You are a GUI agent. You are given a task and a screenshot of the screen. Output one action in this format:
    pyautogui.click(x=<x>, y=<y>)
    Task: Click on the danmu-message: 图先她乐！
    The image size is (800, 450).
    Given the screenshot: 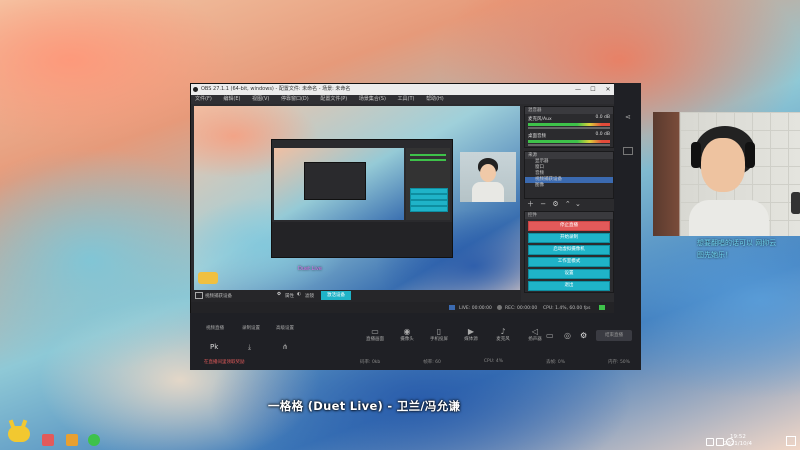 What is the action you would take?
    pyautogui.click(x=714, y=255)
    